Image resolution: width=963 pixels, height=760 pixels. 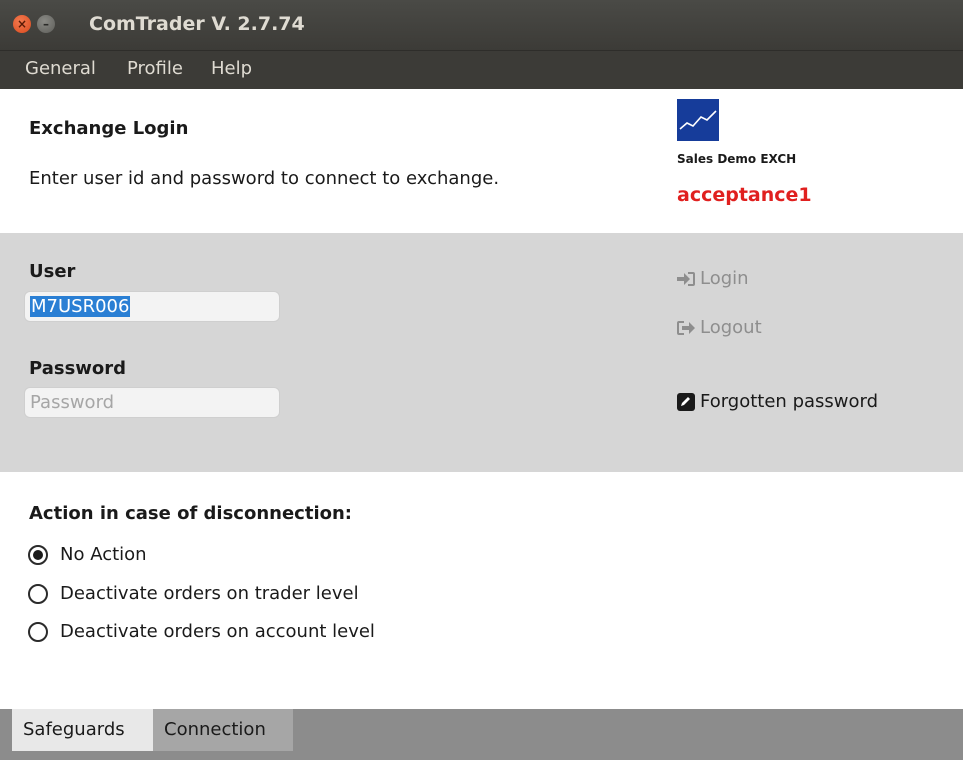 I want to click on logout-button: Logout, so click(x=719, y=327).